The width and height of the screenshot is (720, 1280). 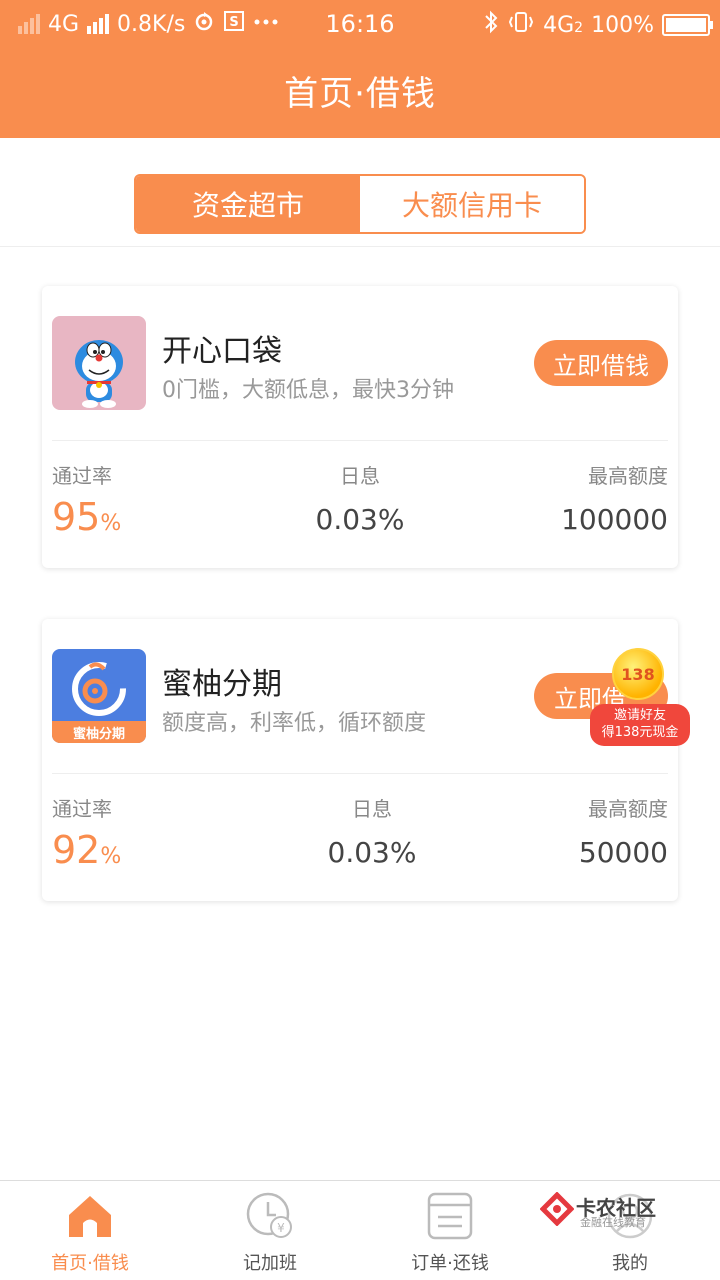 I want to click on nav-overtime: ¥ 记加班, so click(x=270, y=1230).